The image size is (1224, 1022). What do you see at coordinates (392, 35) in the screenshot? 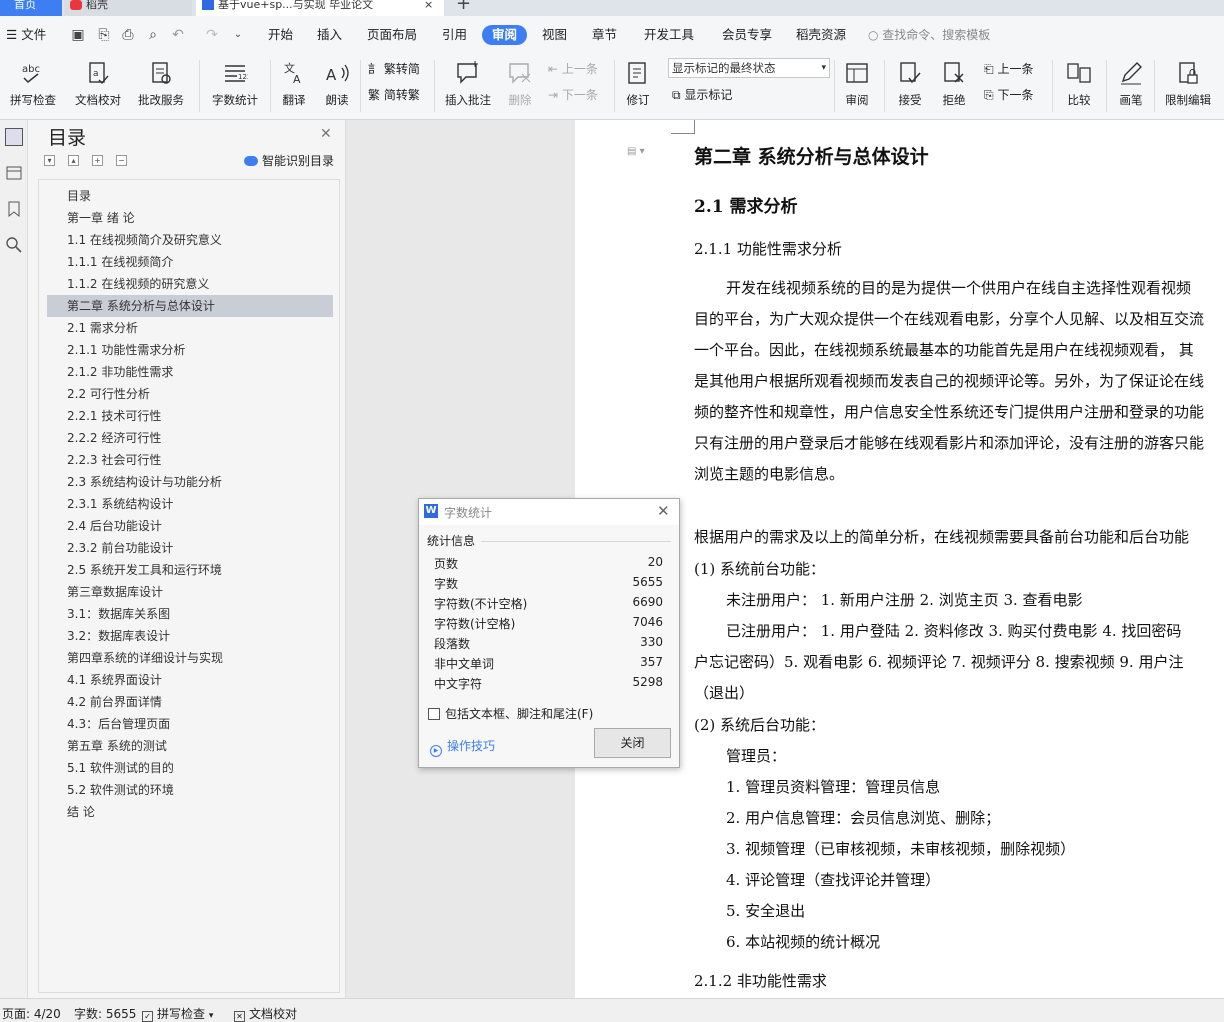
I see `menu-page-layout: 页面布局` at bounding box center [392, 35].